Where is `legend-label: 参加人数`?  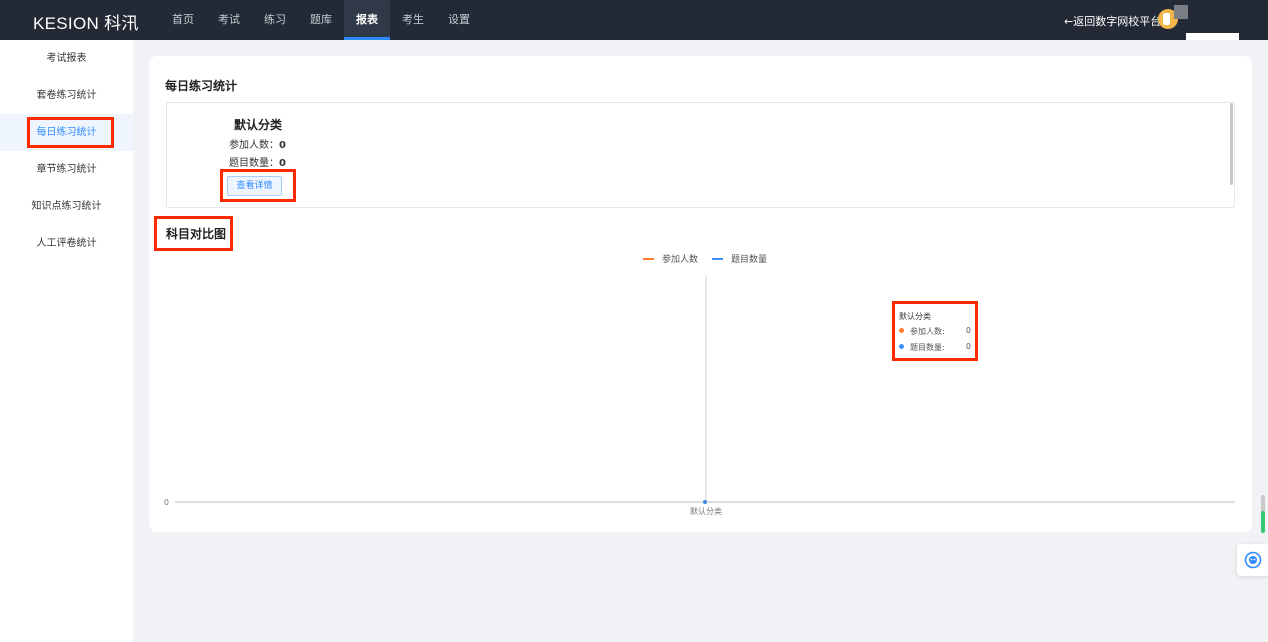
legend-label: 参加人数 is located at coordinates (680, 260).